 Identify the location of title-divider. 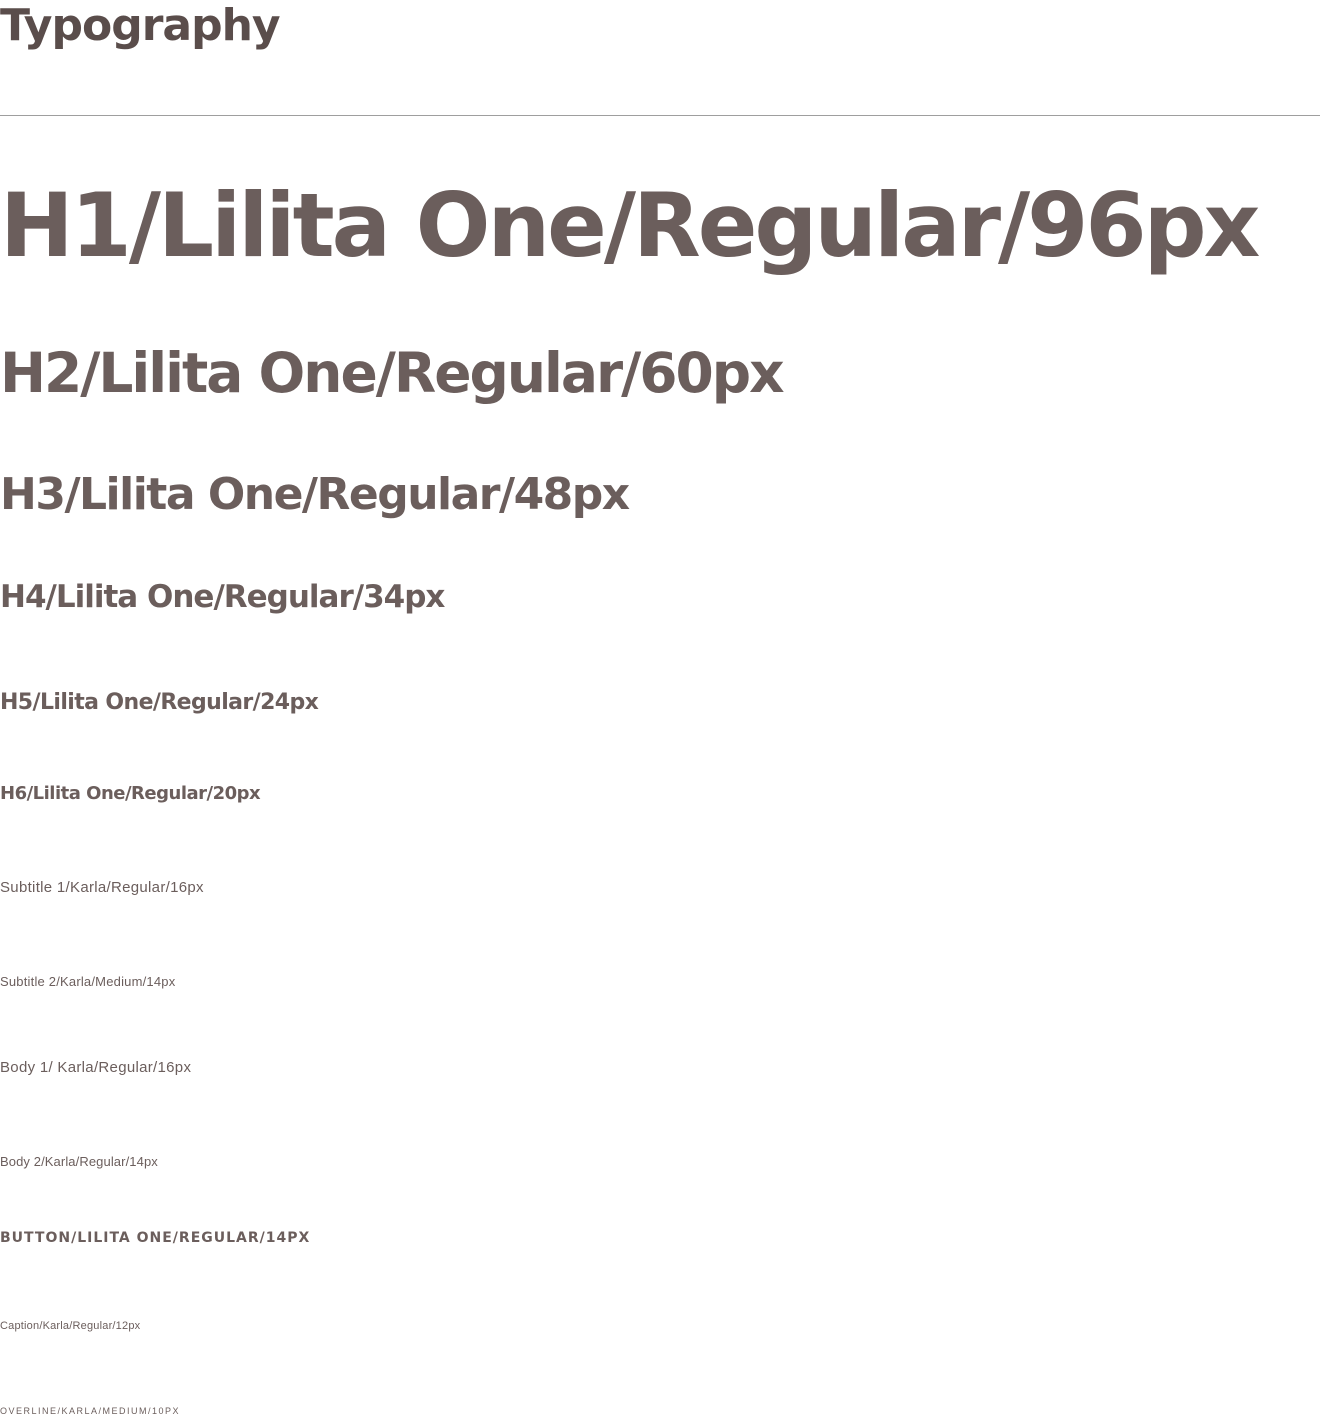
(660, 115).